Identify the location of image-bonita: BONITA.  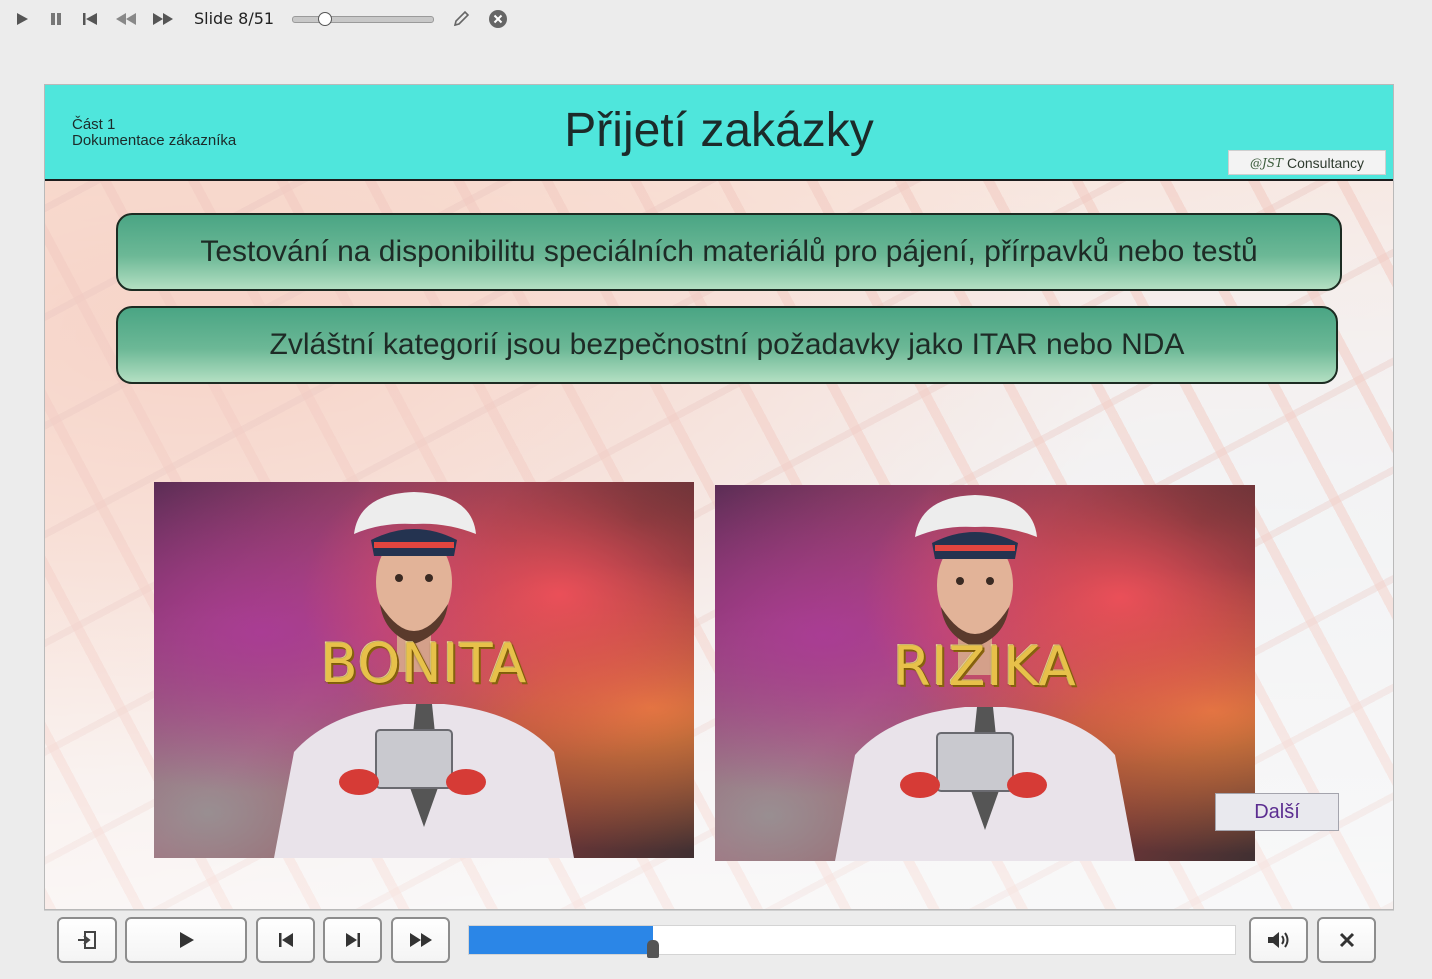
(424, 670).